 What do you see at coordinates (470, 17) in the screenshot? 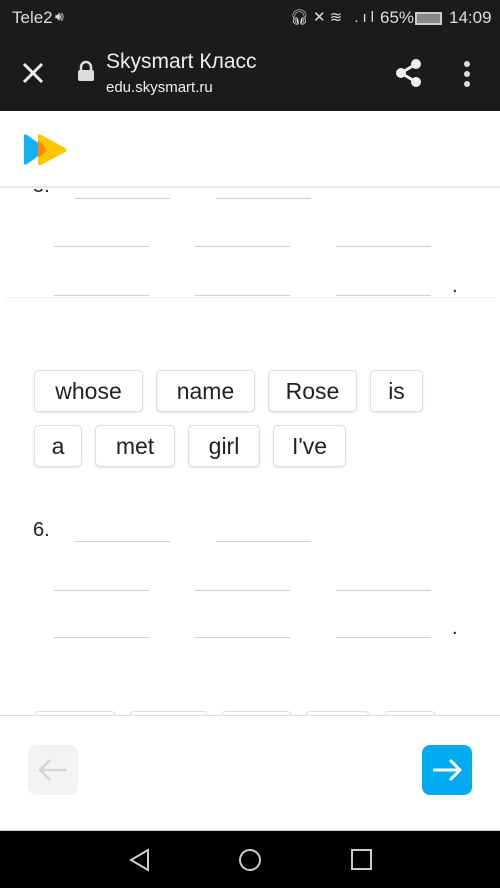
I see `clock: 14:09` at bounding box center [470, 17].